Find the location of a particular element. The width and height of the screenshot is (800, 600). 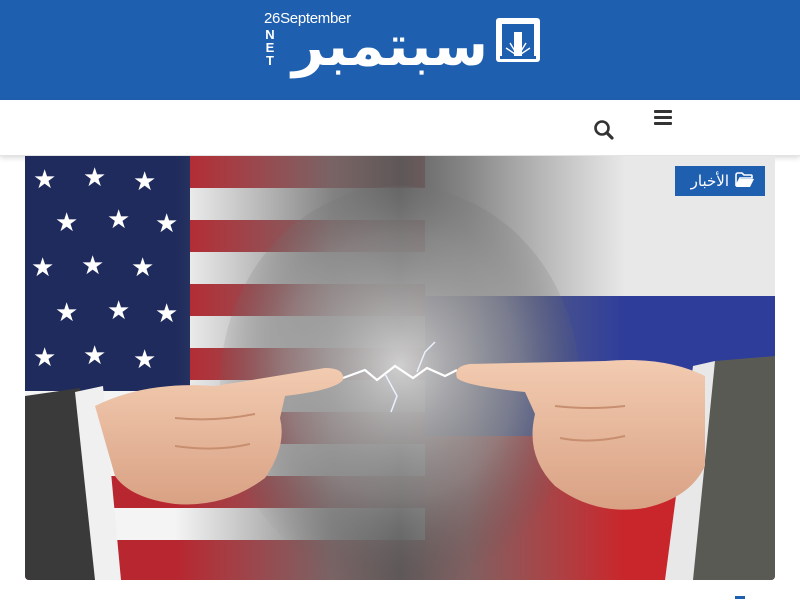

hamburger-menu-icon is located at coordinates (663, 111).